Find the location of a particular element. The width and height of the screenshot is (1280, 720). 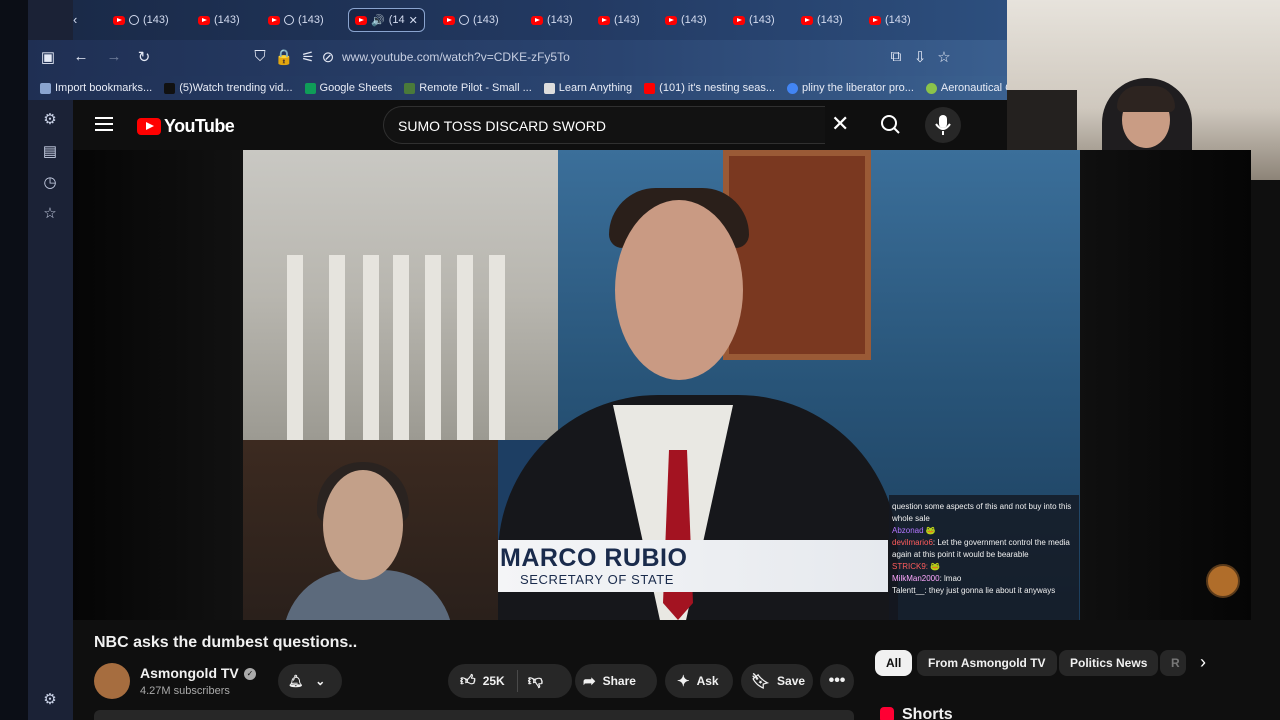

search-input: SUMO TOSS DISCARD SWORD is located at coordinates (604, 125).